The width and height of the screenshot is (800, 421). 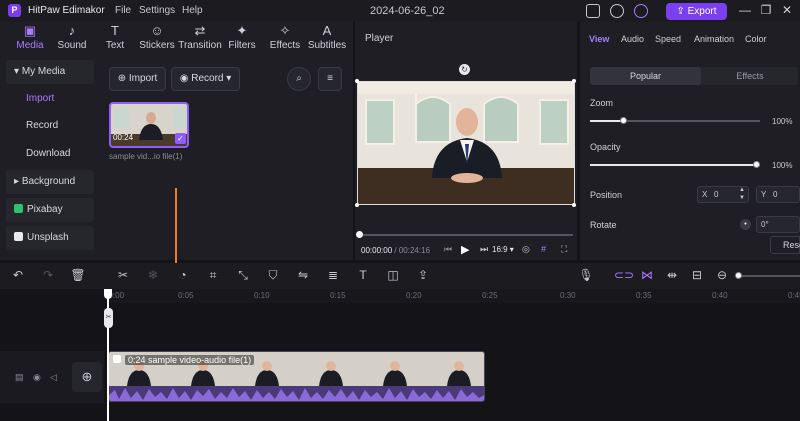 I want to click on sidebar-my-media: ▾ My Media, so click(x=50, y=72).